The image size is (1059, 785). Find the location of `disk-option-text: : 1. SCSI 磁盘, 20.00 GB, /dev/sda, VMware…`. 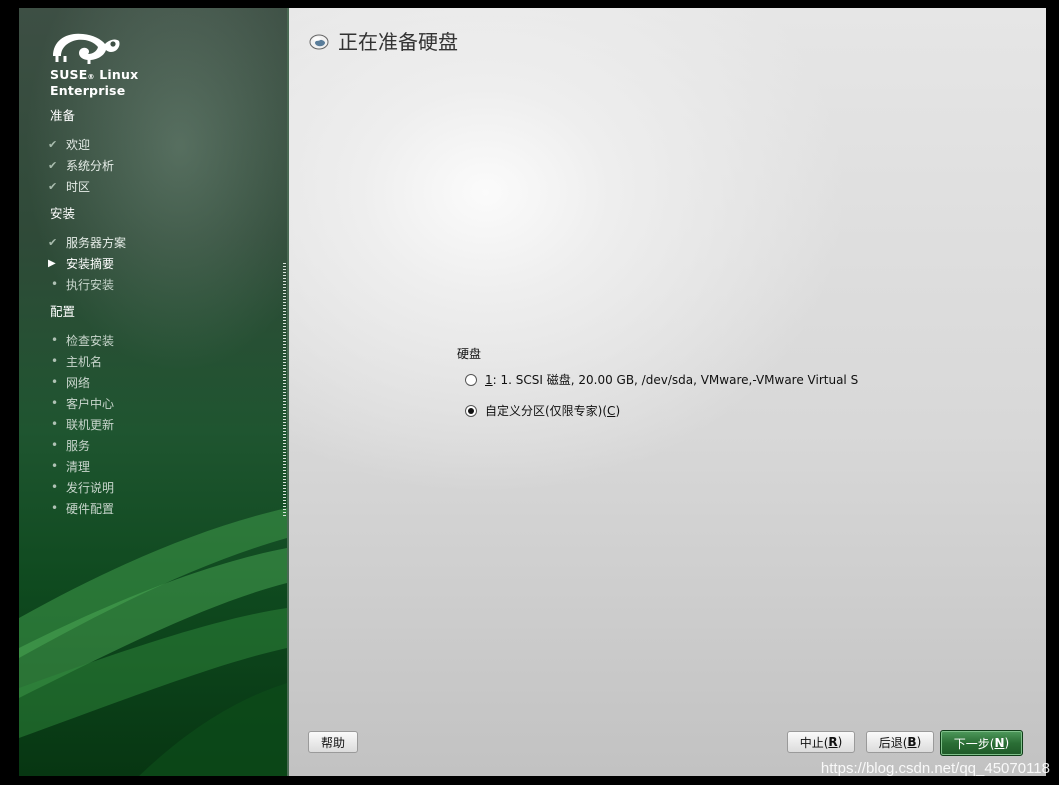

disk-option-text: : 1. SCSI 磁盘, 20.00 GB, /dev/sda, VMware… is located at coordinates (675, 380).